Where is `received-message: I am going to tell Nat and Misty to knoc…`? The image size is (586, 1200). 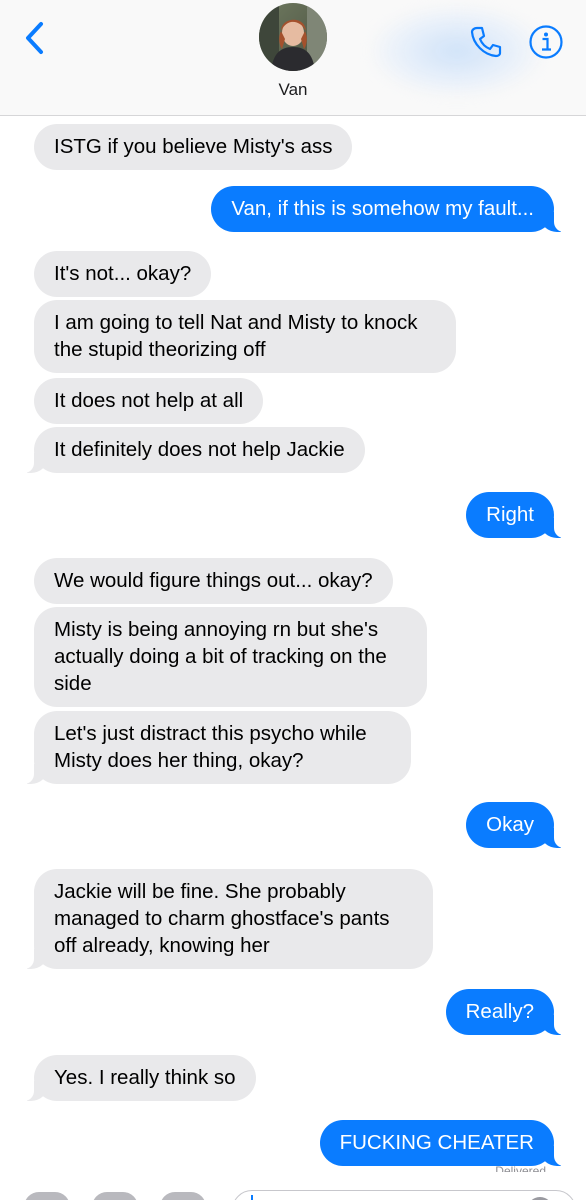 received-message: I am going to tell Nat and Misty to knoc… is located at coordinates (245, 336).